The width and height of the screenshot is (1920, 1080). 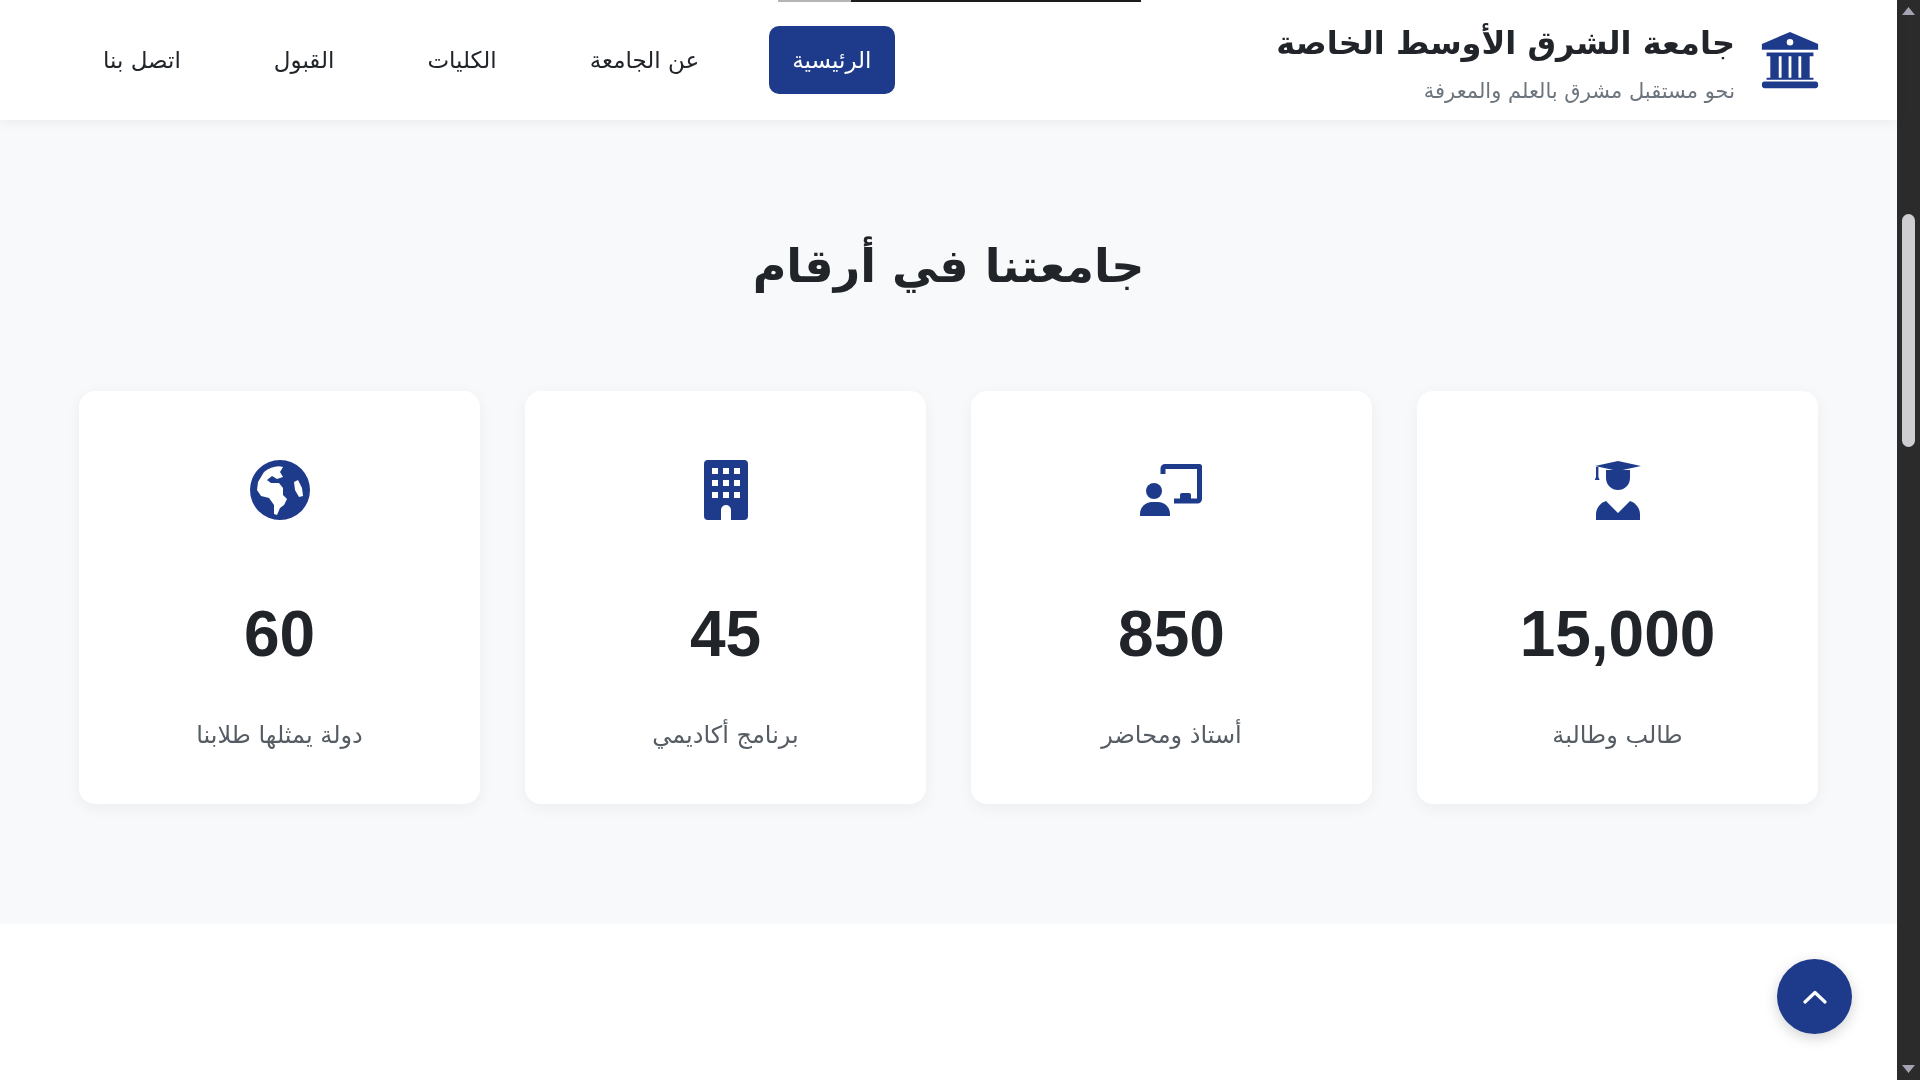 I want to click on nav-link: الرئيسية, so click(x=832, y=60).